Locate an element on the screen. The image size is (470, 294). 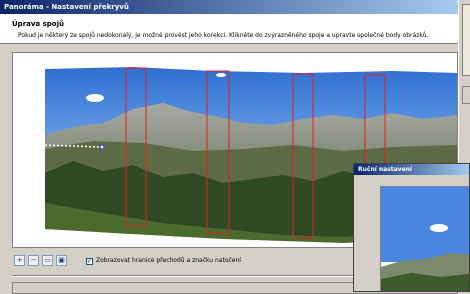
zoom-out-icon: − is located at coordinates (33, 260).